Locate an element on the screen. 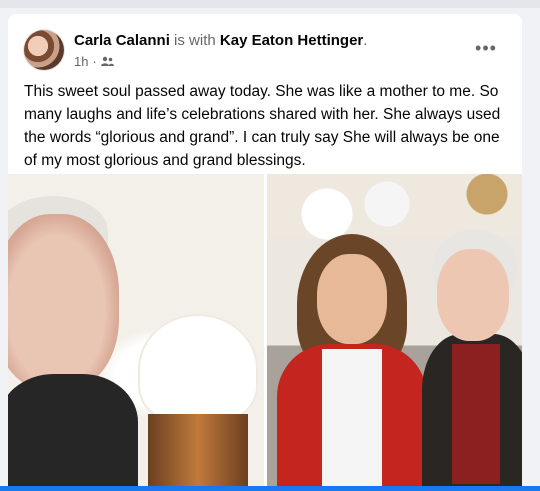 This screenshot has width=540, height=491. page-gutter is located at coordinates (531, 250).